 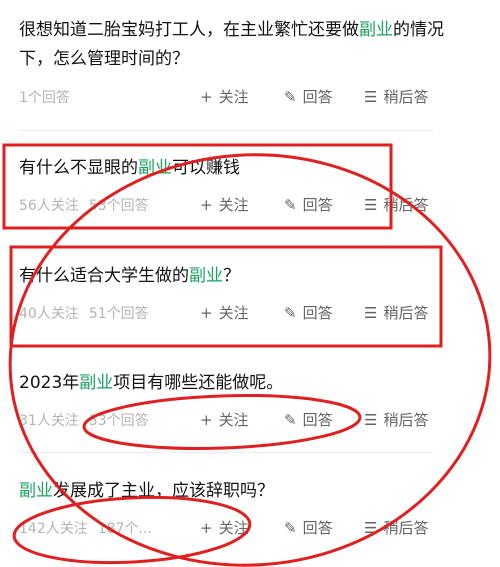 What do you see at coordinates (84, 420) in the screenshot?
I see `question-meta: 31人关注 53个回答` at bounding box center [84, 420].